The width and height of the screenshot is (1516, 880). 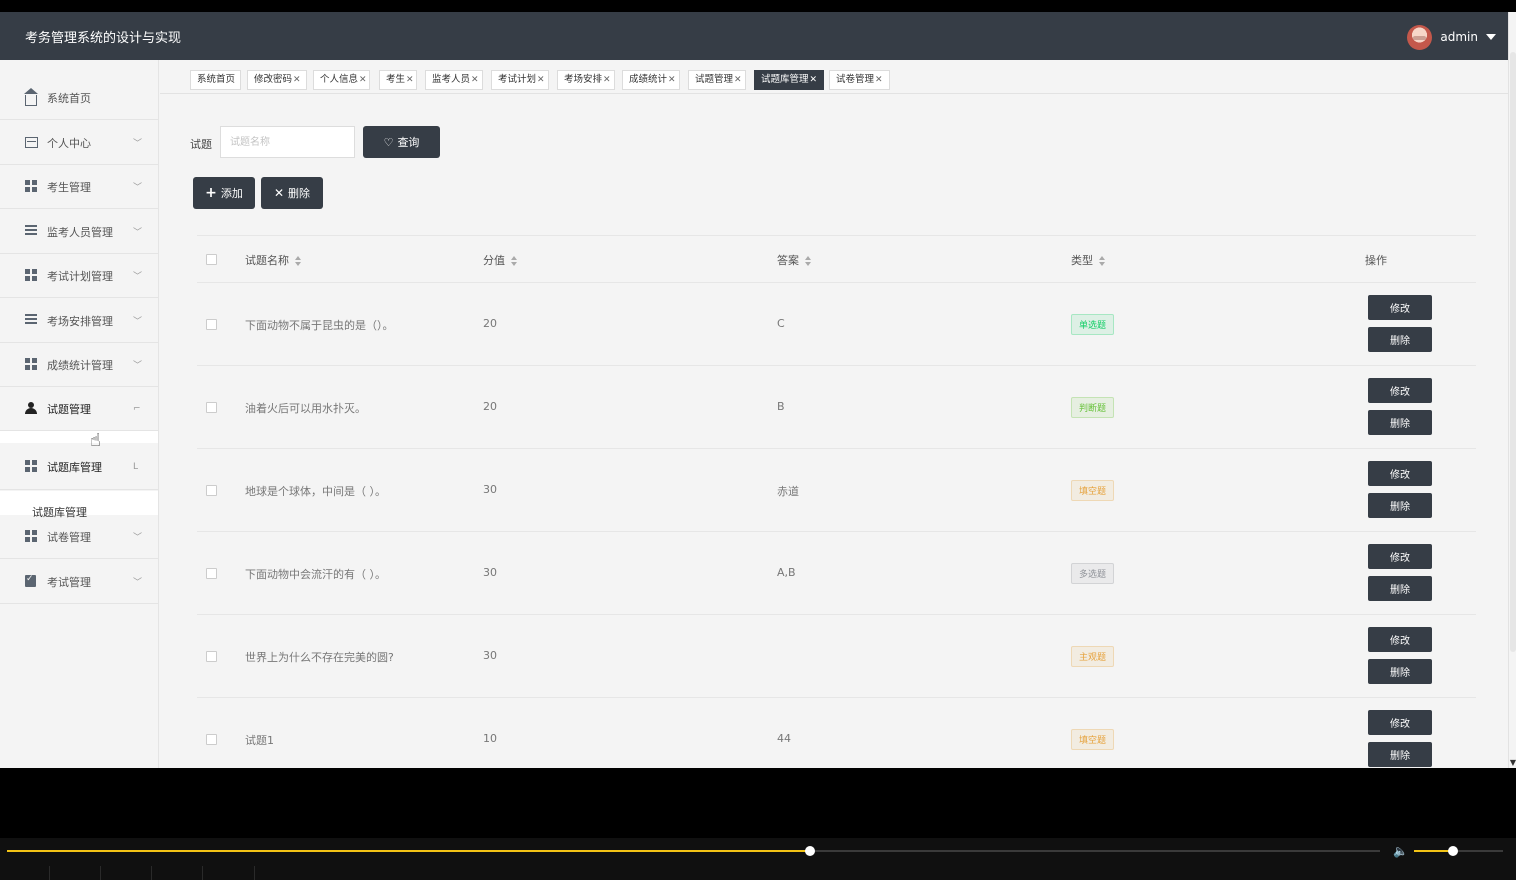 I want to click on tab-score-stats: 成绩统计✕, so click(x=651, y=80).